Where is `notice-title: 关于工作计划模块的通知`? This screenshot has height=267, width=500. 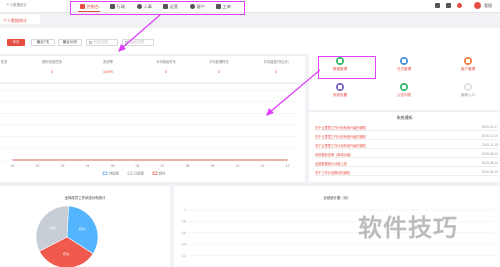 notice-title: 关于工作计划模块的通知 is located at coordinates (333, 173).